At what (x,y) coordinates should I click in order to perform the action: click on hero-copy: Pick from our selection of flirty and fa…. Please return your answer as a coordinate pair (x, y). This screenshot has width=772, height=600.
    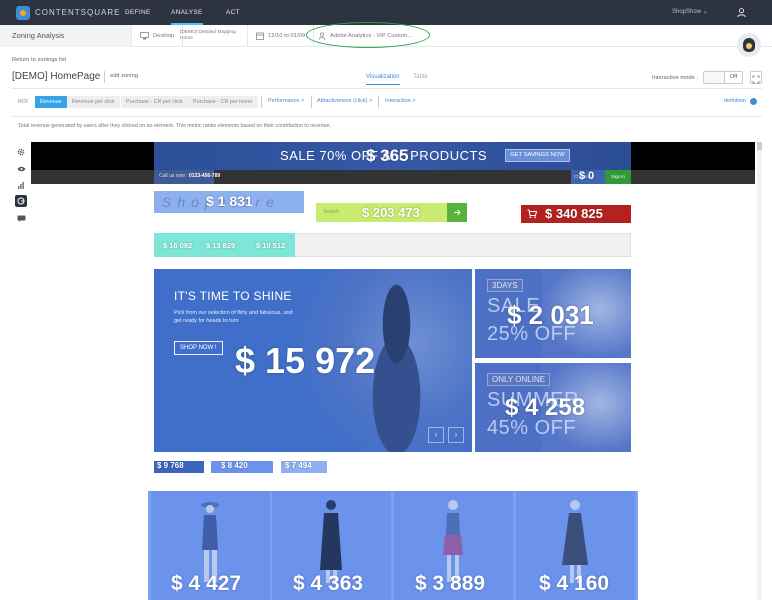
    Looking at the image, I should click on (233, 317).